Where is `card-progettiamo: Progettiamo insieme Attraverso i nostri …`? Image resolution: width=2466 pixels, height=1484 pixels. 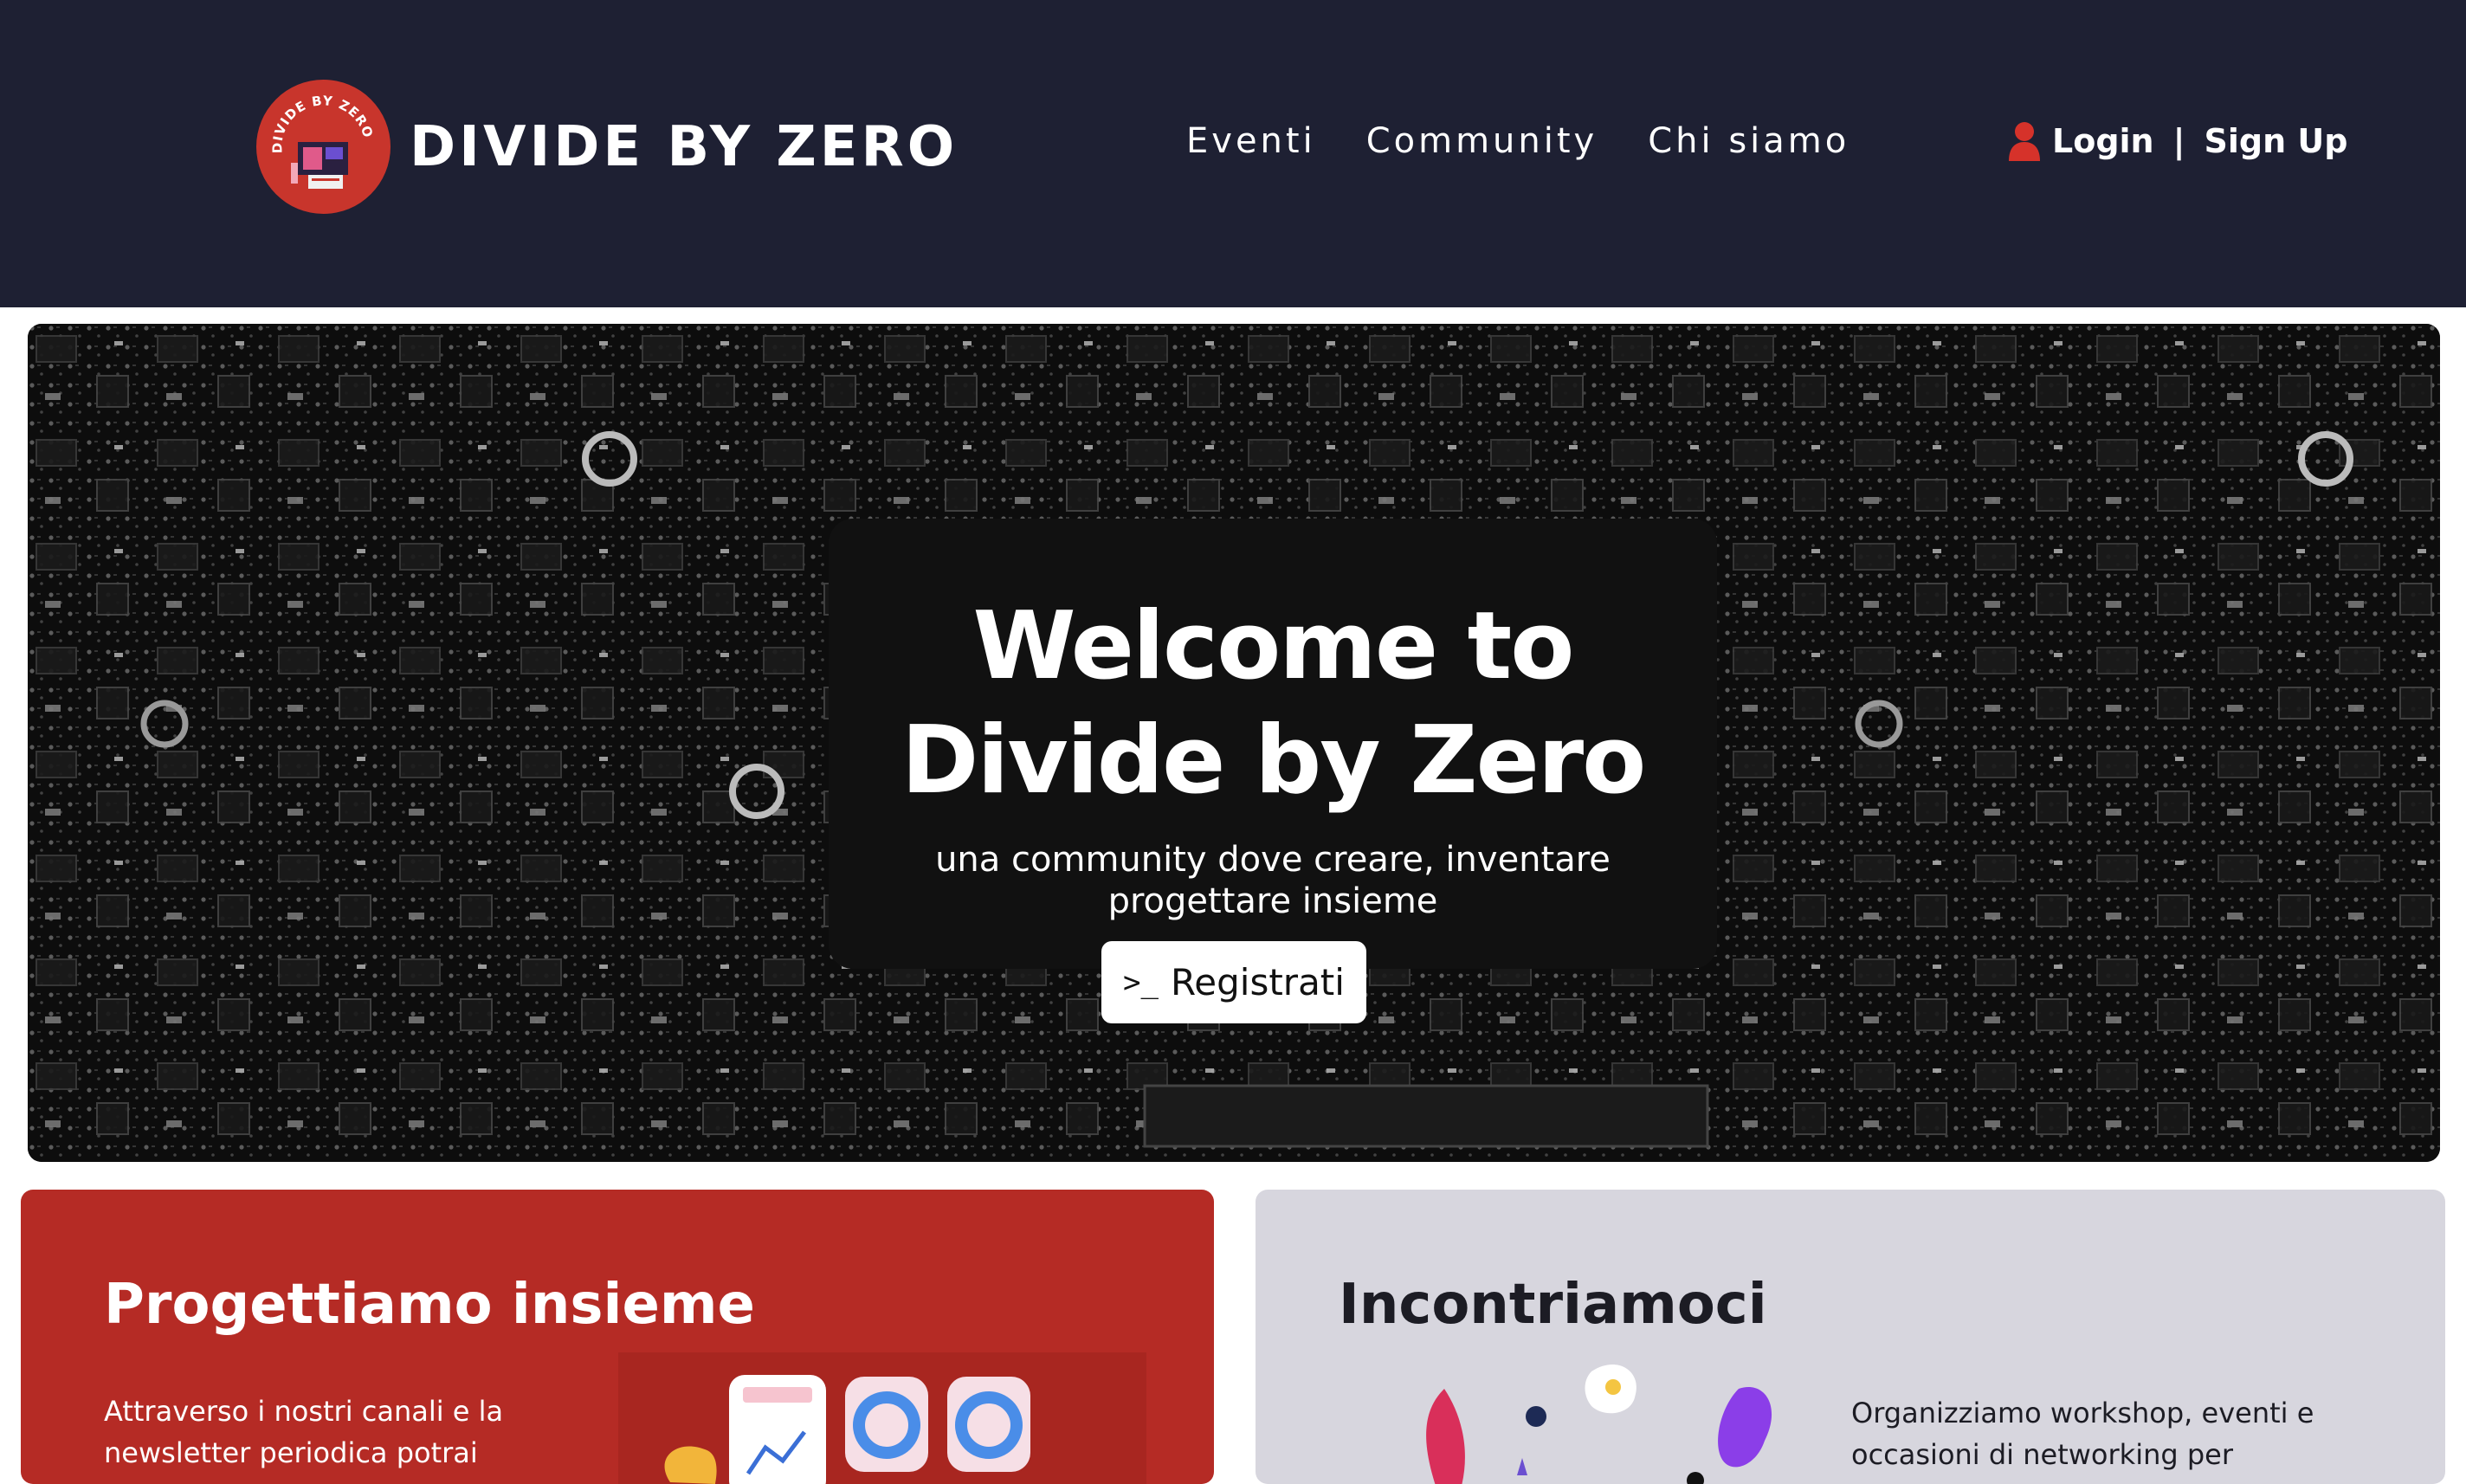 card-progettiamo: Progettiamo insieme Attraverso i nostri … is located at coordinates (617, 1337).